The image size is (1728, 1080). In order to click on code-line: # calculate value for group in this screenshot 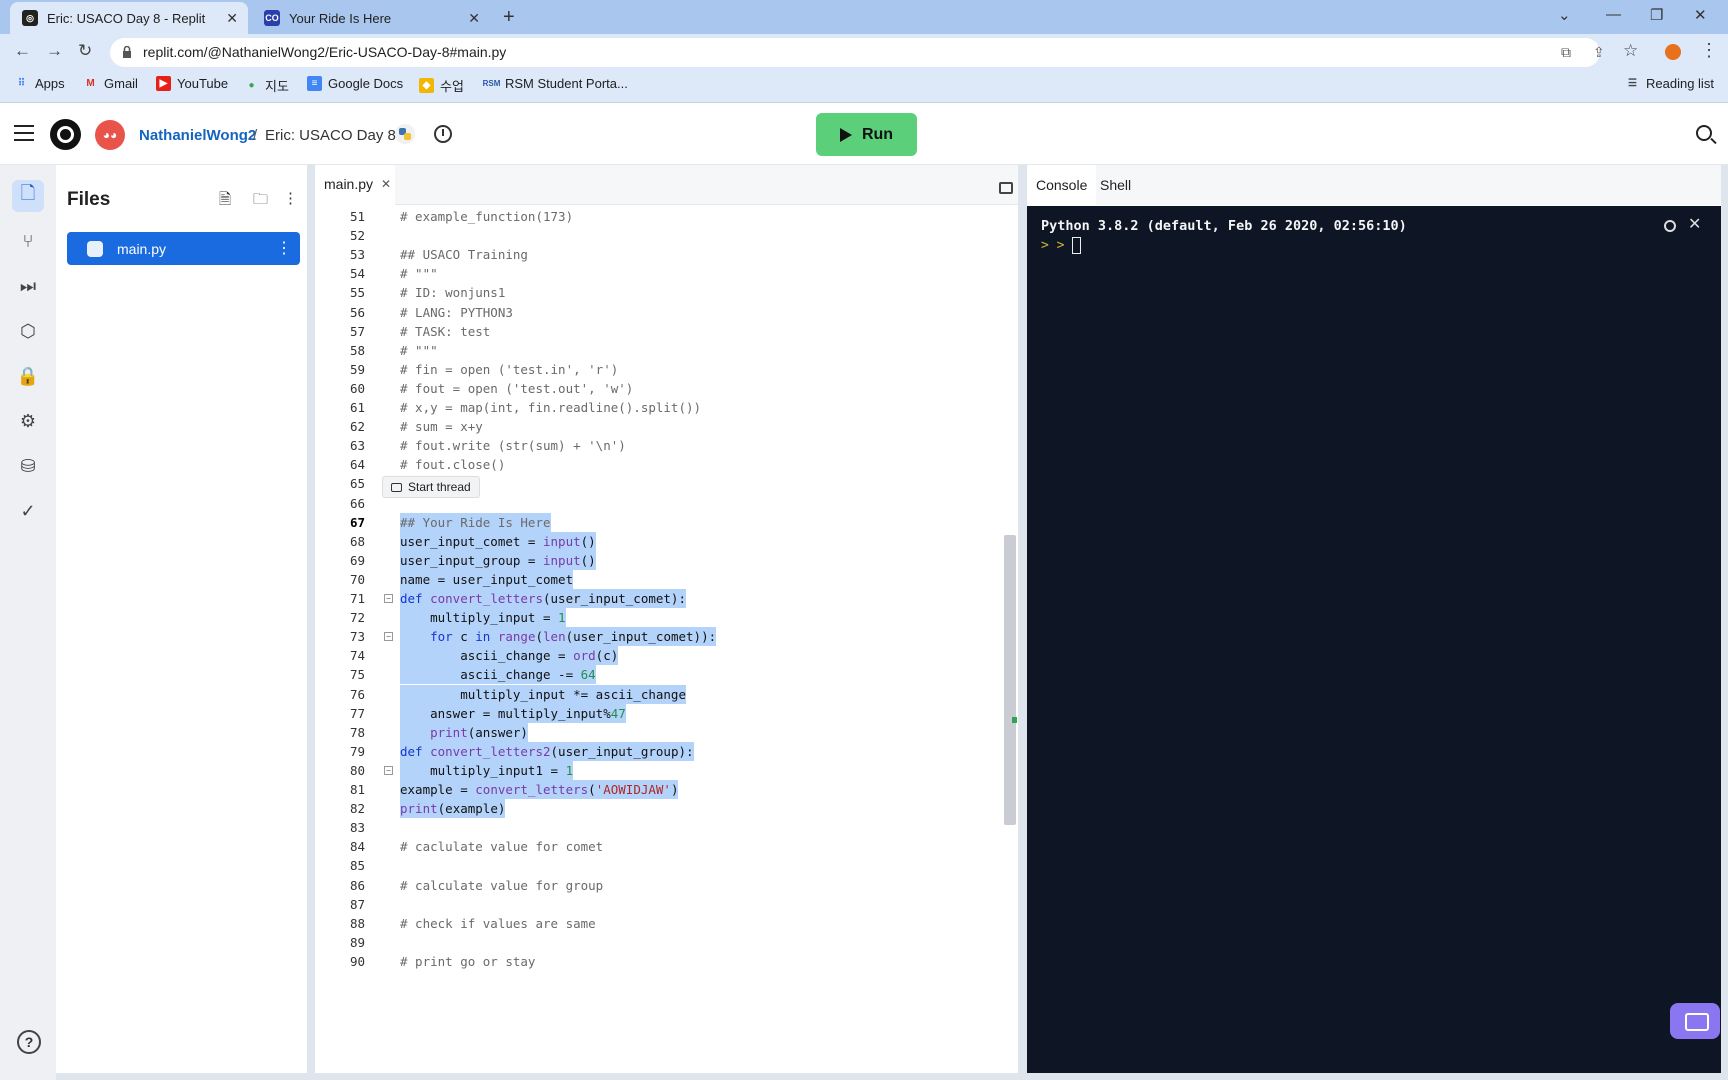, I will do `click(502, 885)`.